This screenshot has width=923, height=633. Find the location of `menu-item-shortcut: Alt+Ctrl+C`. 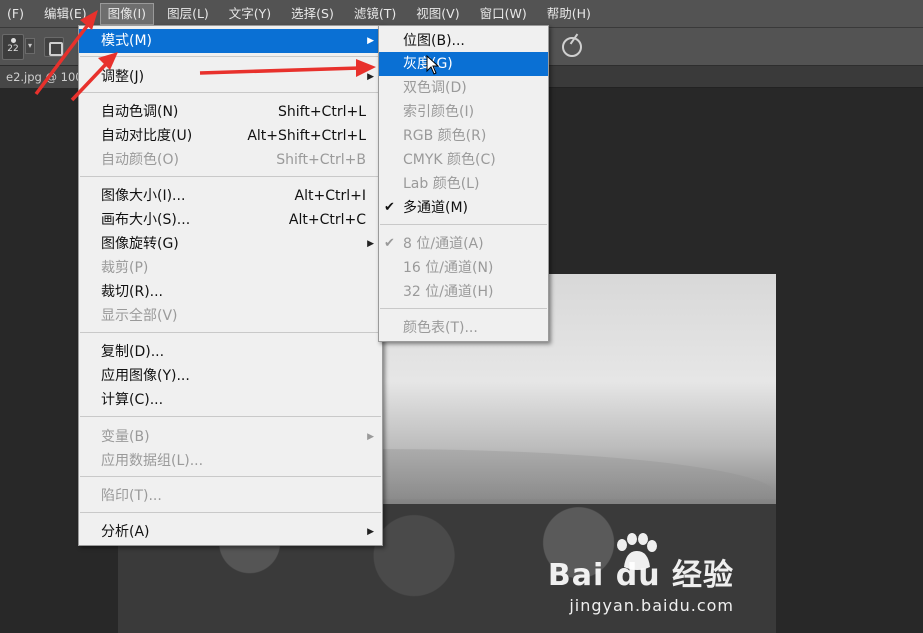

menu-item-shortcut: Alt+Ctrl+C is located at coordinates (327, 220).